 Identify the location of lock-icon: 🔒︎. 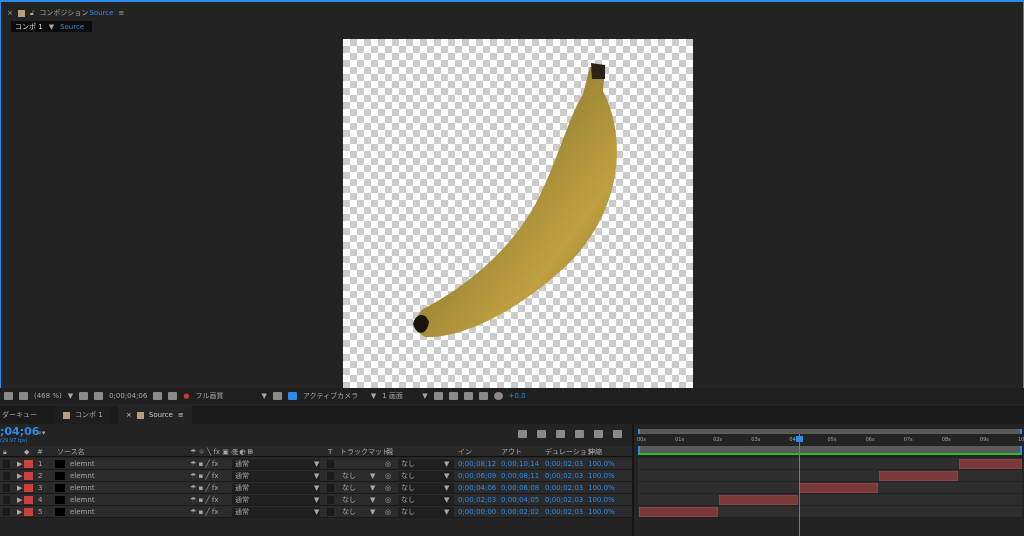
(5, 452).